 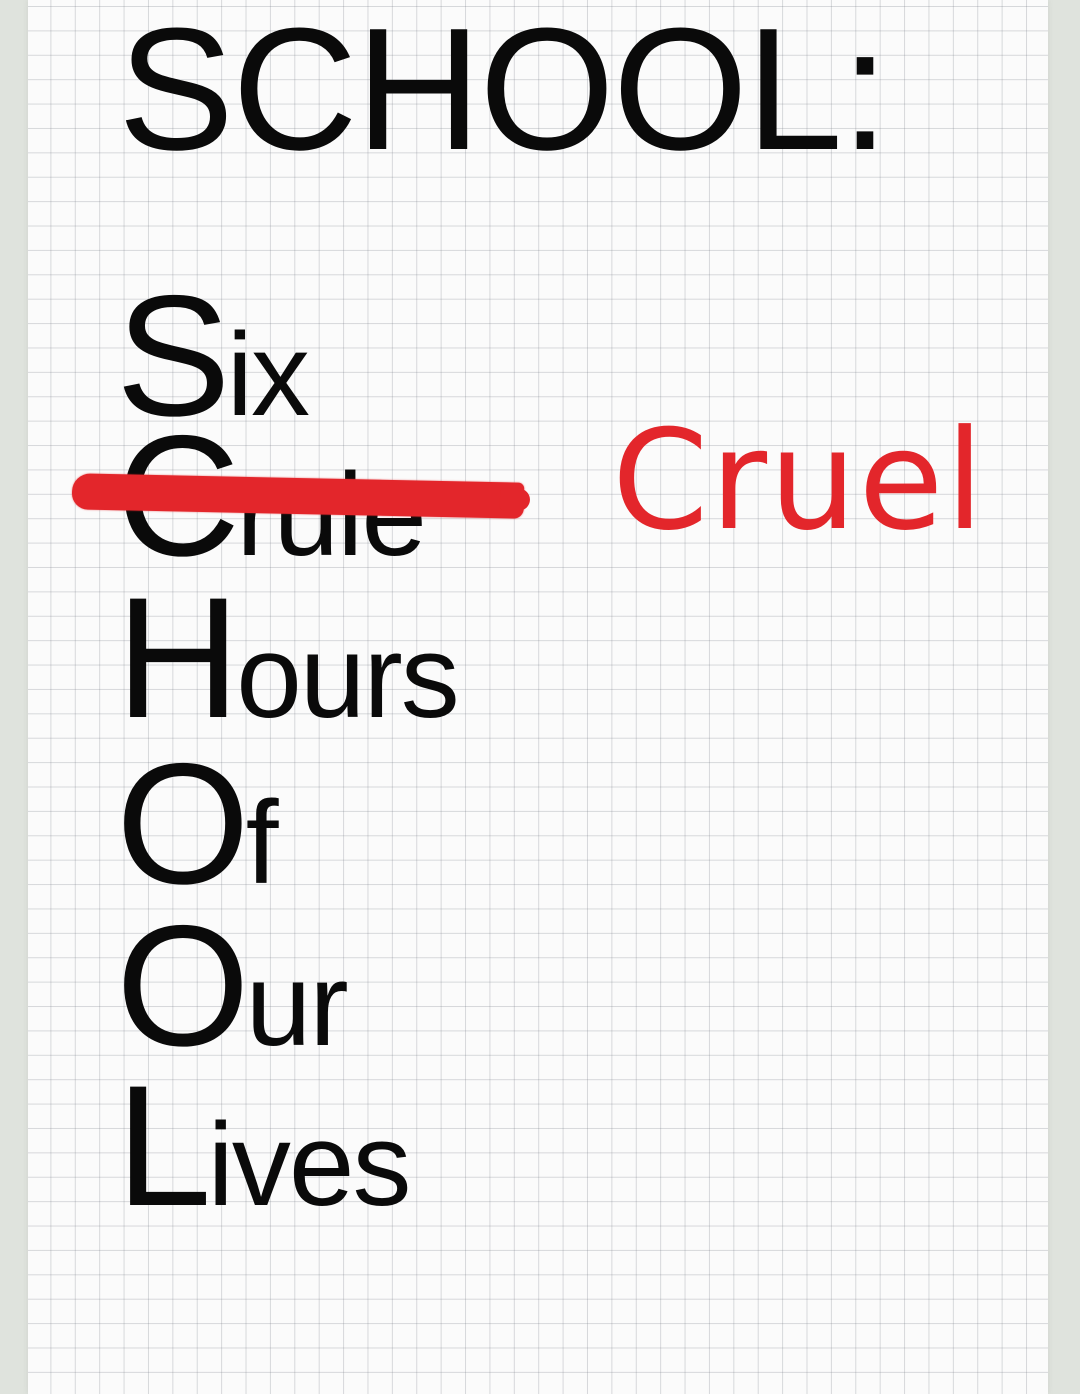 I want to click on correction-text: Cruel, so click(x=799, y=480).